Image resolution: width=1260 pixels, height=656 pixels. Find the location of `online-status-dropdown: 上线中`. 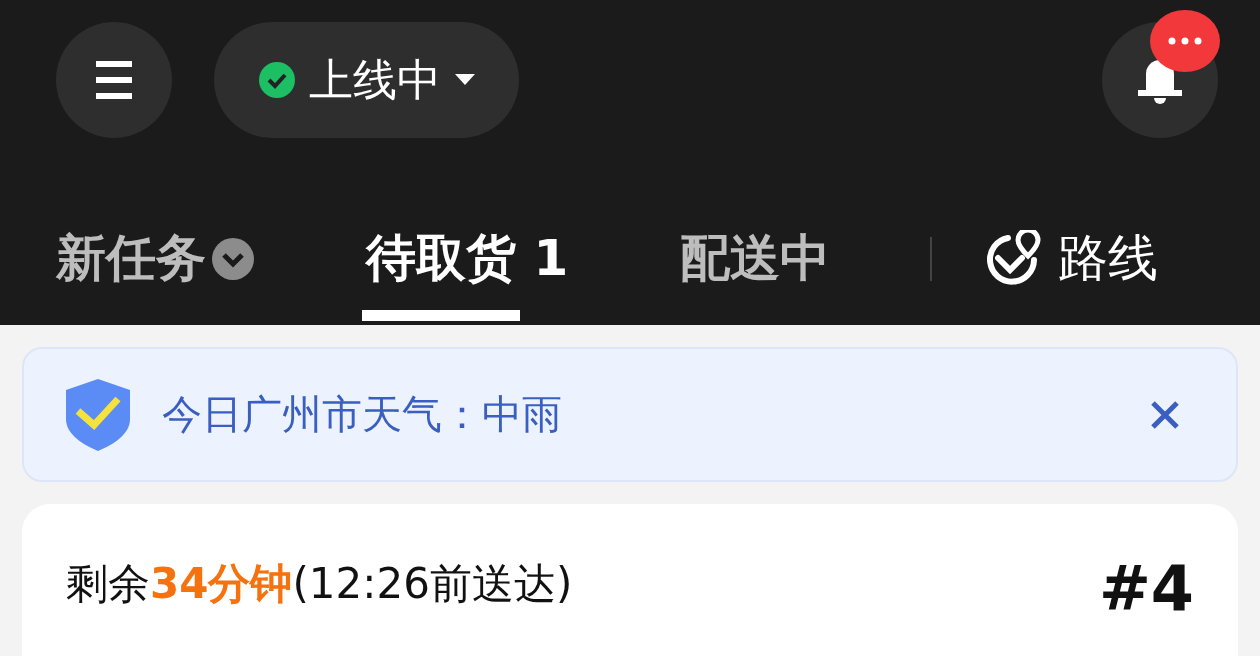

online-status-dropdown: 上线中 is located at coordinates (366, 80).